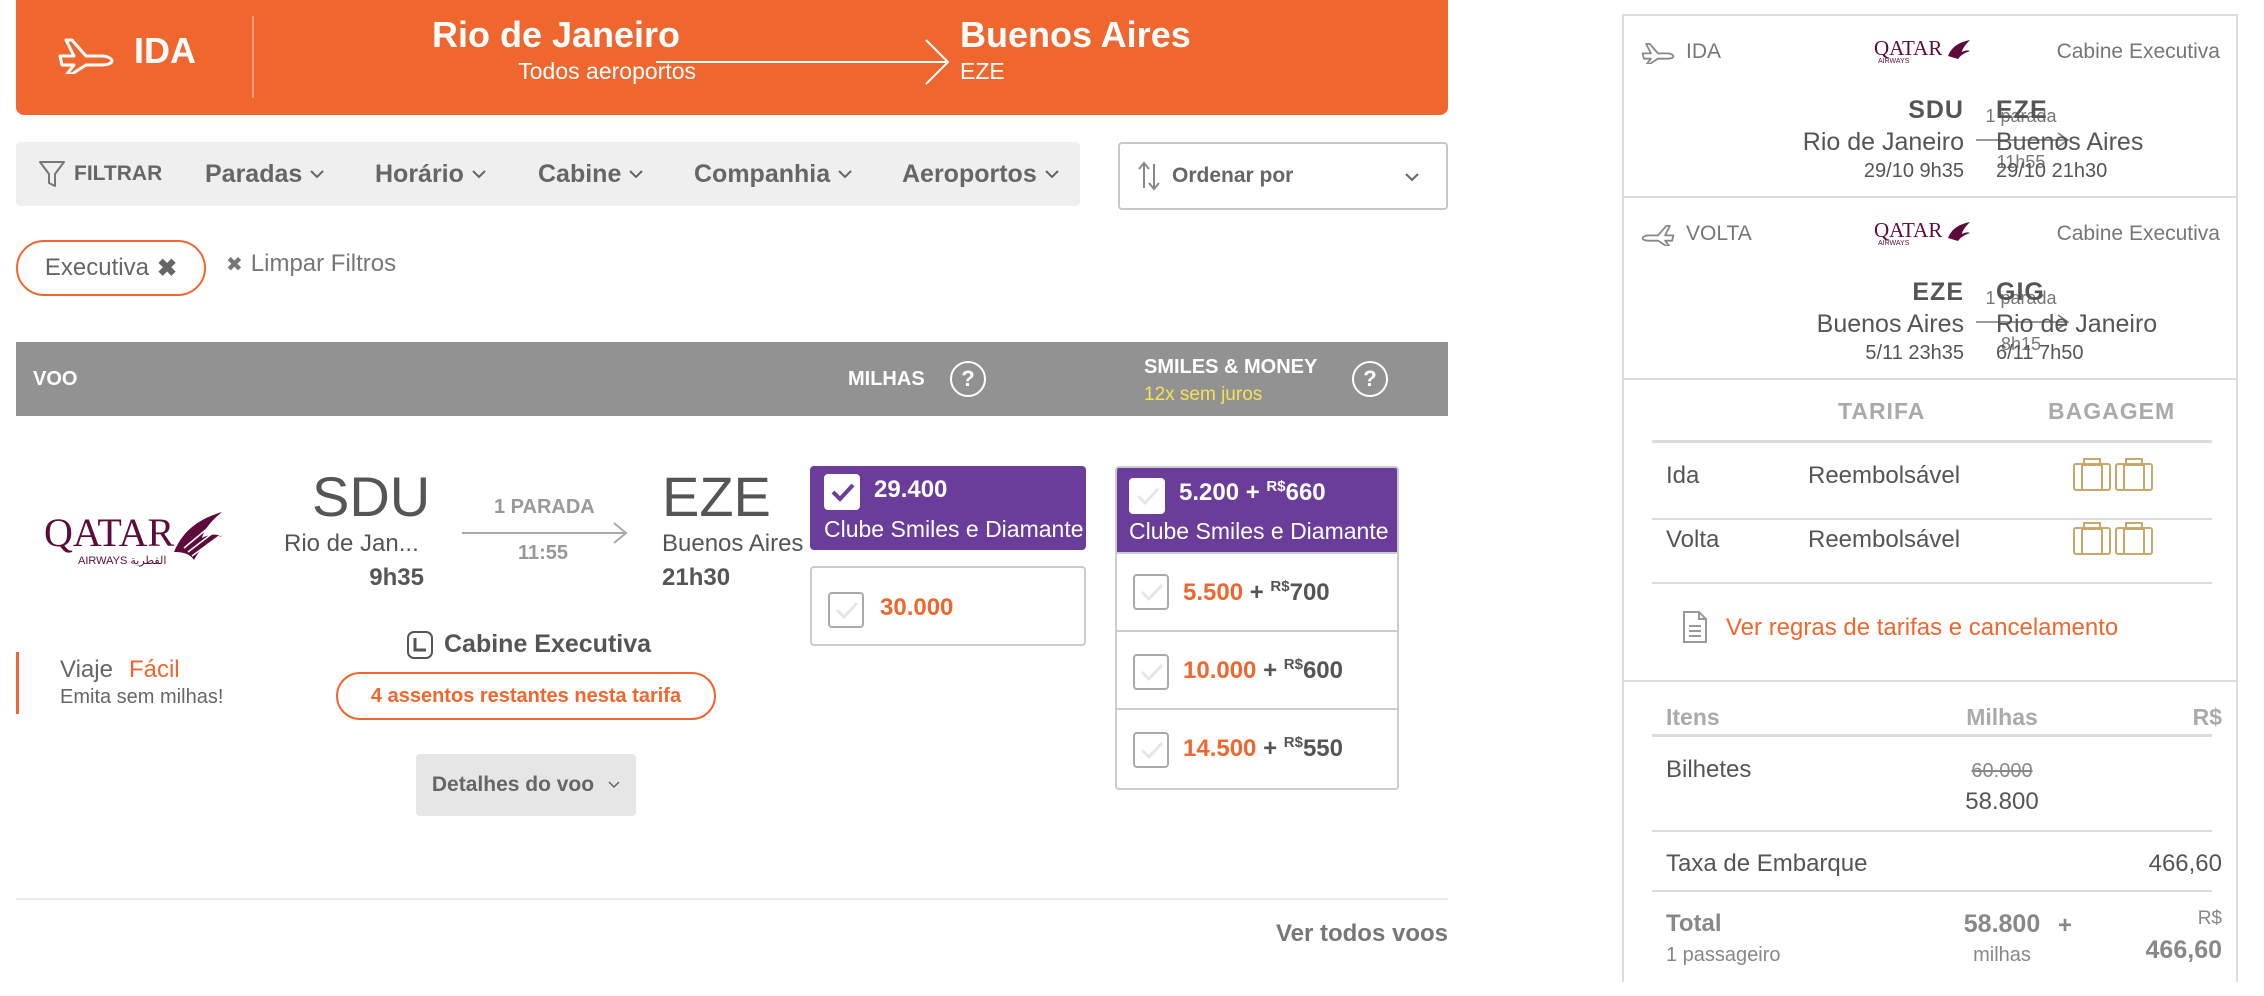 This screenshot has height=996, width=2264. Describe the element at coordinates (419, 173) in the screenshot. I see `filter-time-label: Horário` at that location.